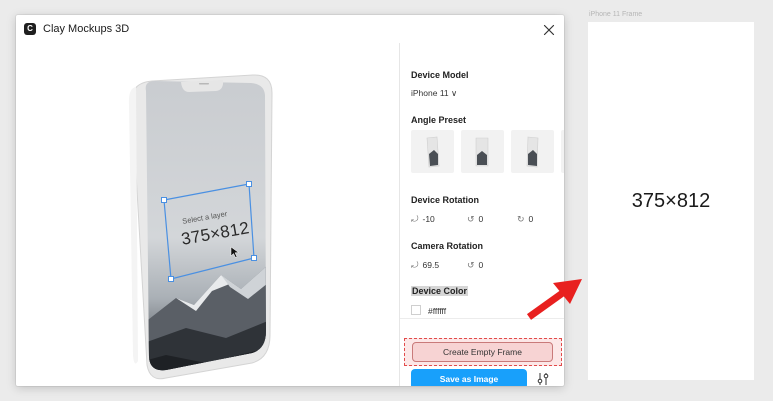 The width and height of the screenshot is (773, 401). What do you see at coordinates (434, 93) in the screenshot?
I see `device-model-select: iPhone 11 ∨` at bounding box center [434, 93].